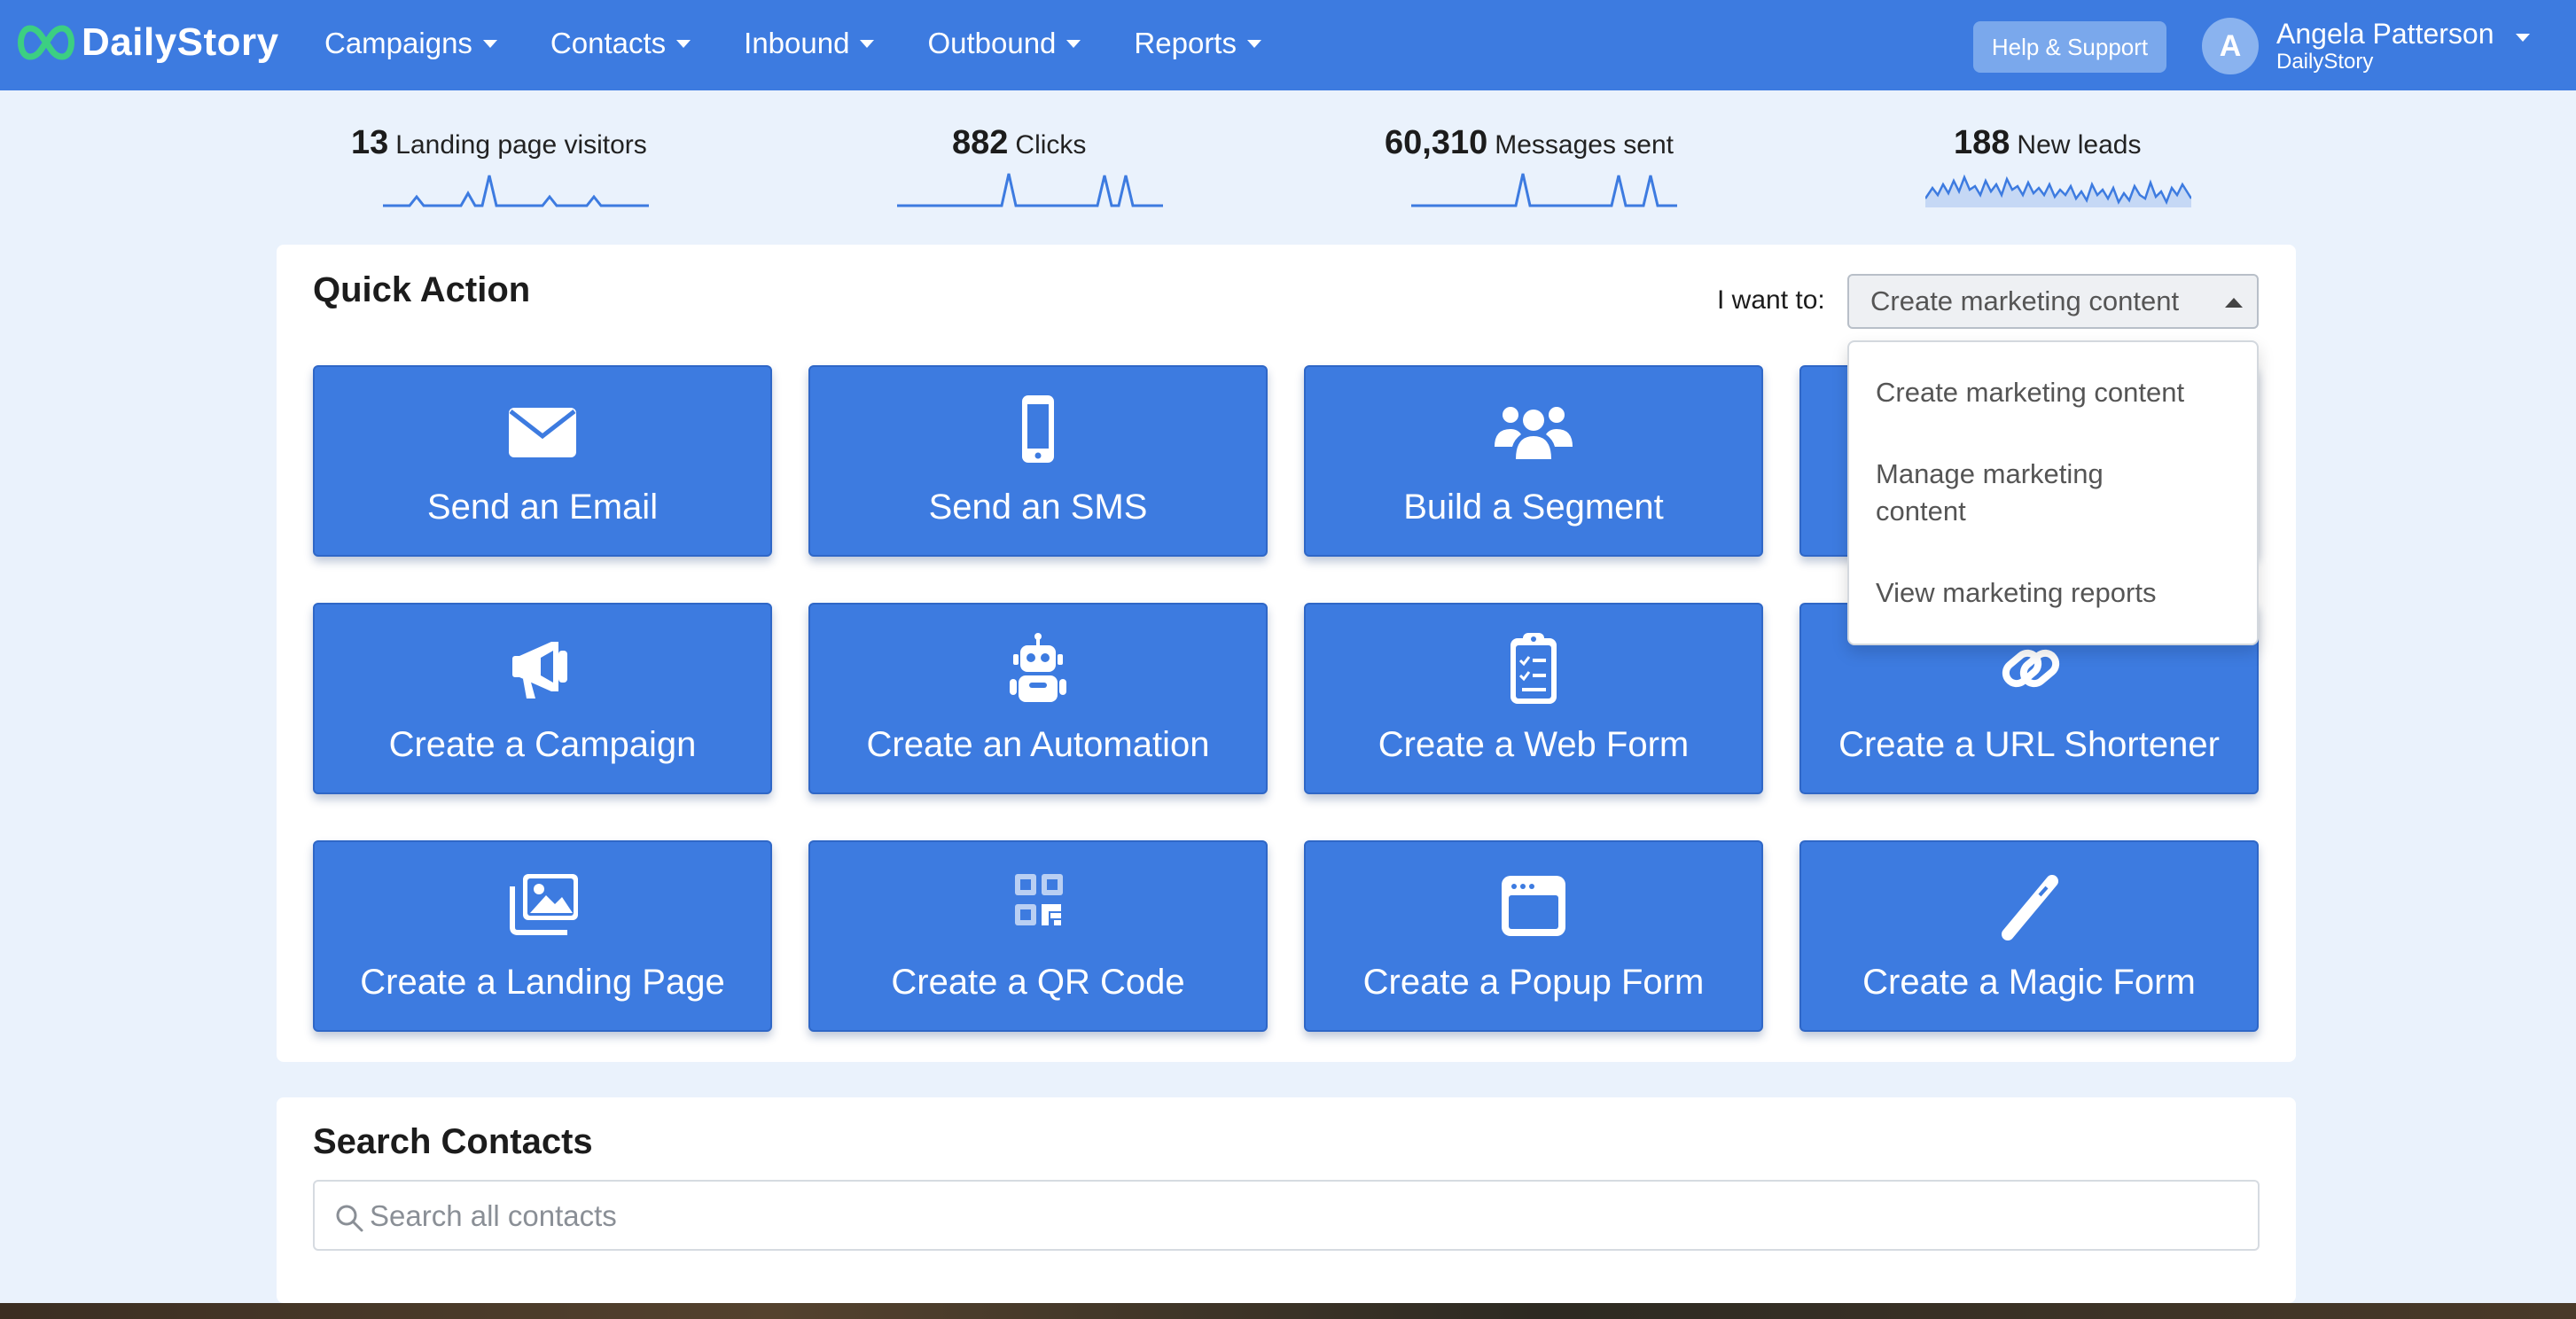  I want to click on help-support-button: Help & Support, so click(2069, 47).